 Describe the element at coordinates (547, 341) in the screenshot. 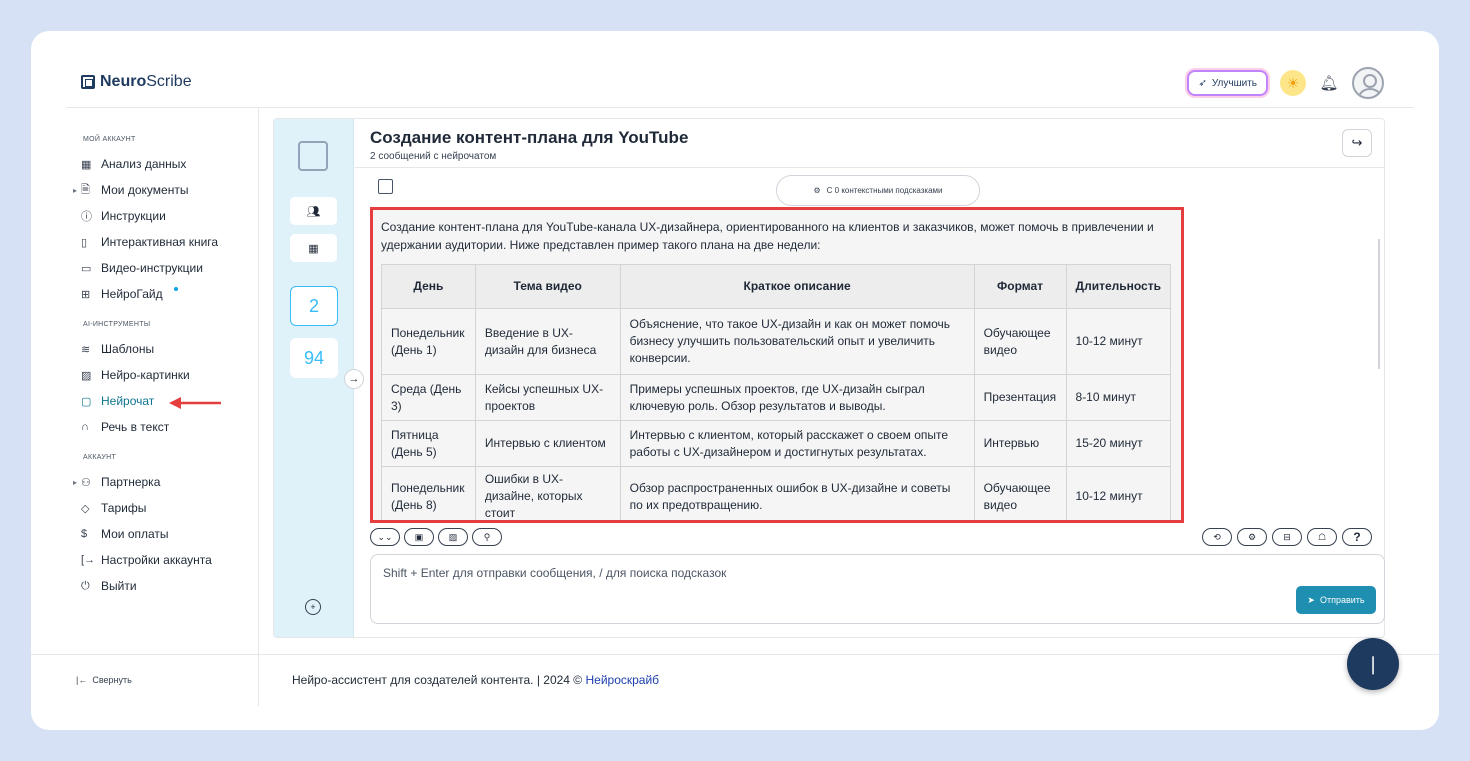

I see `table-cell: Введение в UX-дизайн для бизнеса` at that location.